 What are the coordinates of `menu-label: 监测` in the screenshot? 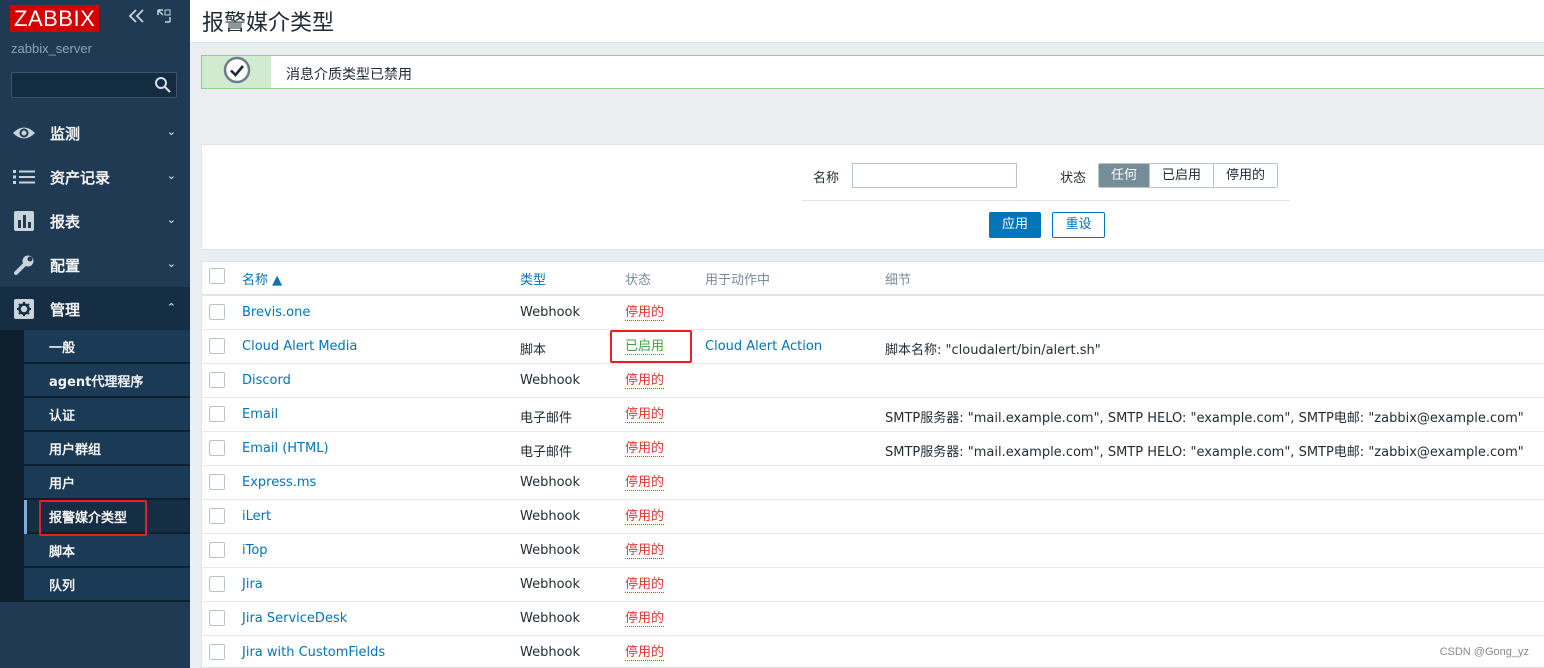 It's located at (65, 133).